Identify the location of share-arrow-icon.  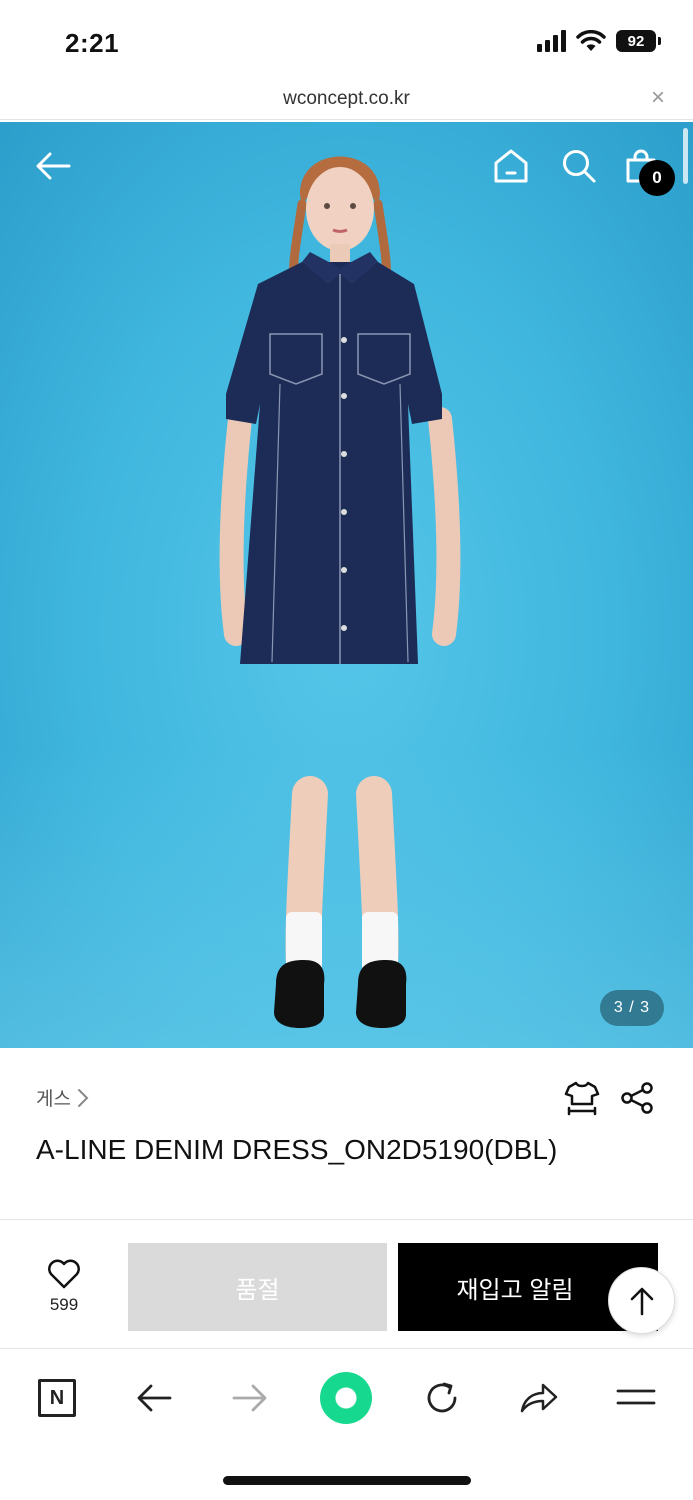
(539, 1398).